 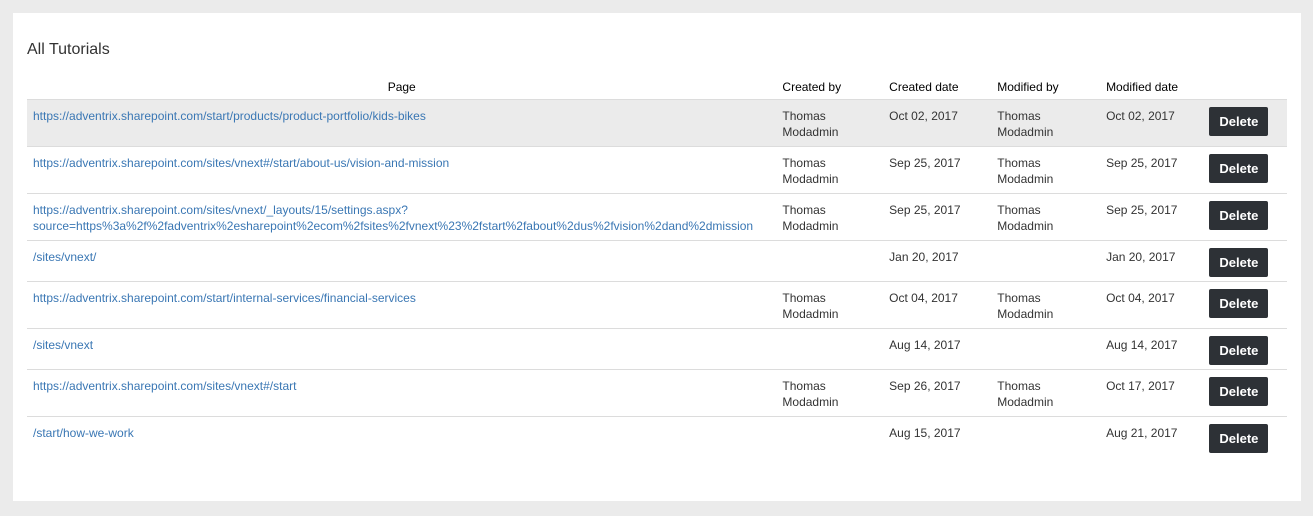 I want to click on page-link: /sites/vnext, so click(x=63, y=345).